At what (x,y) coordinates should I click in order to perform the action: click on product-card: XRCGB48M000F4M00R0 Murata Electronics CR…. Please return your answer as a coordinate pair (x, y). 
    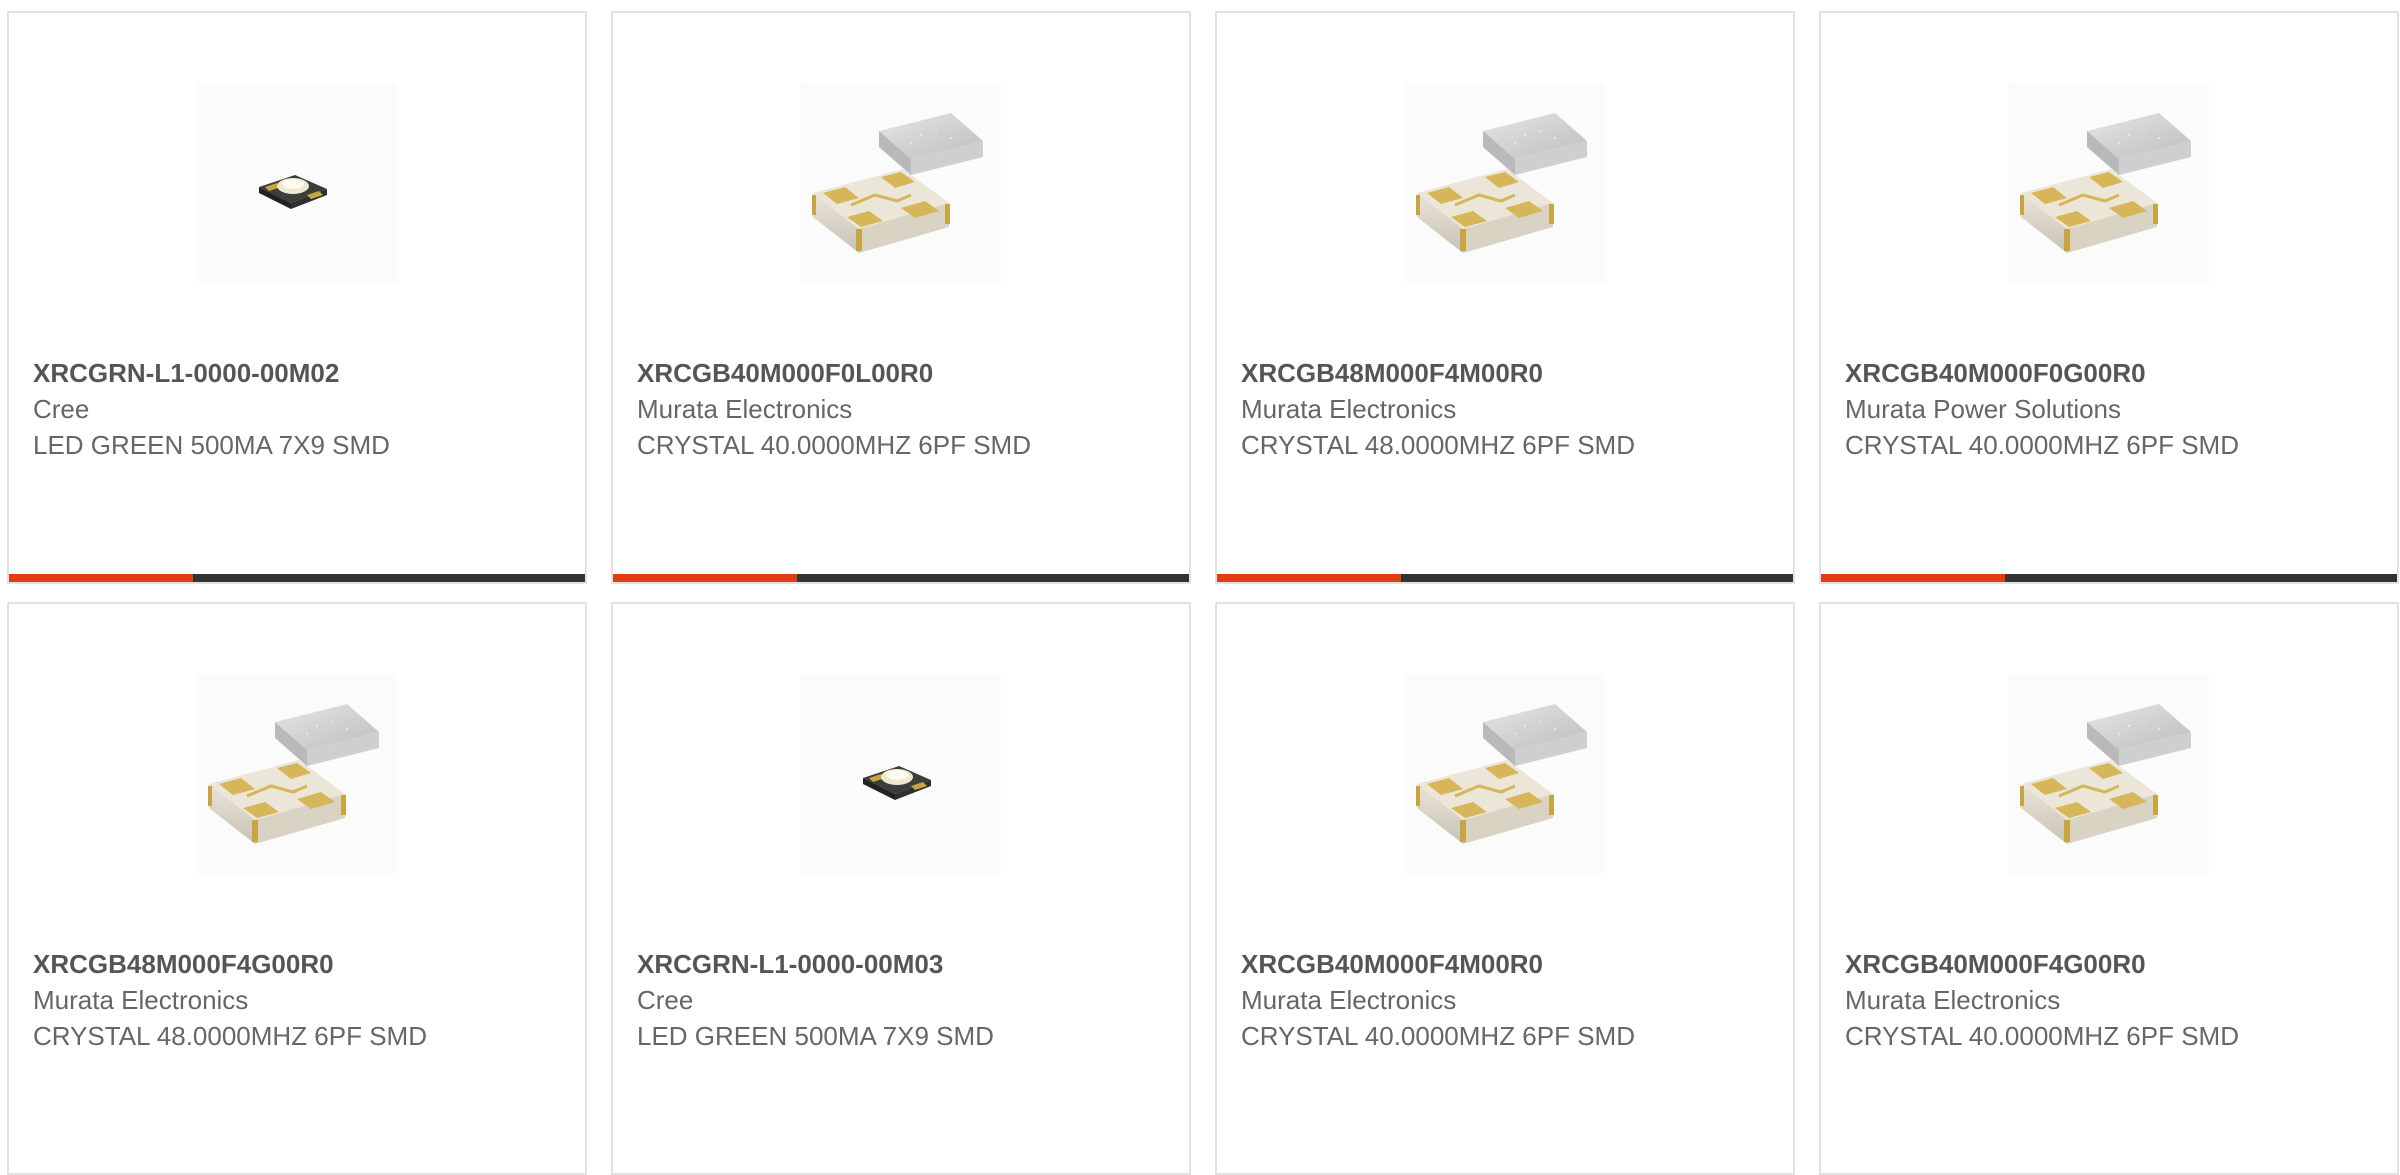
    Looking at the image, I should click on (1505, 297).